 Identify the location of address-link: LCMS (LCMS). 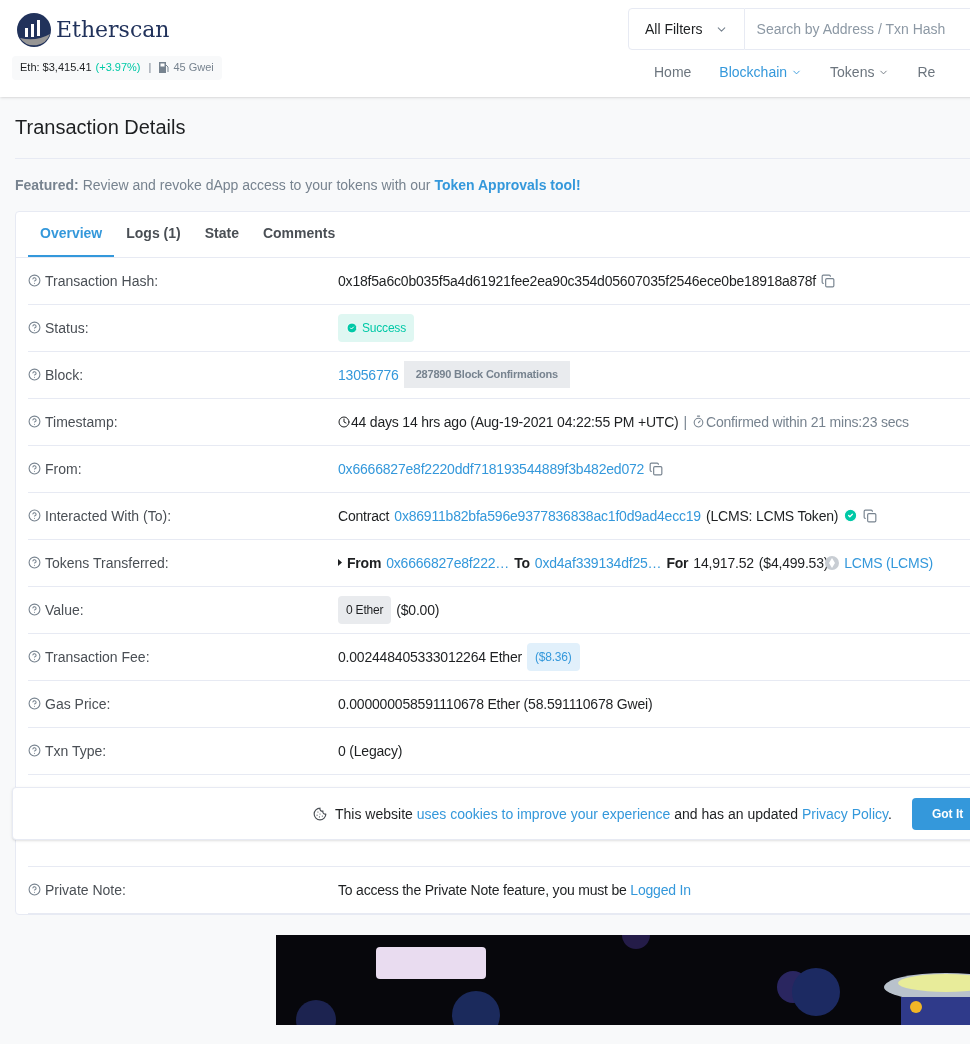
(889, 562).